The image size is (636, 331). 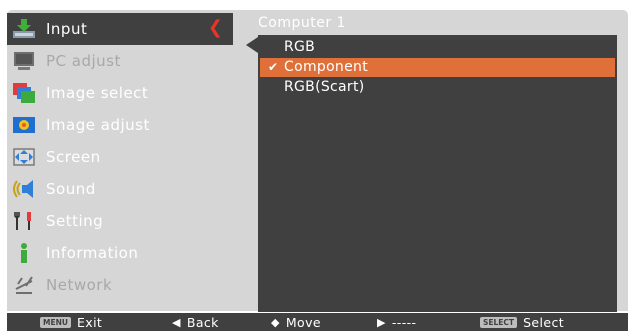 What do you see at coordinates (202, 322) in the screenshot?
I see `hint-label: Back` at bounding box center [202, 322].